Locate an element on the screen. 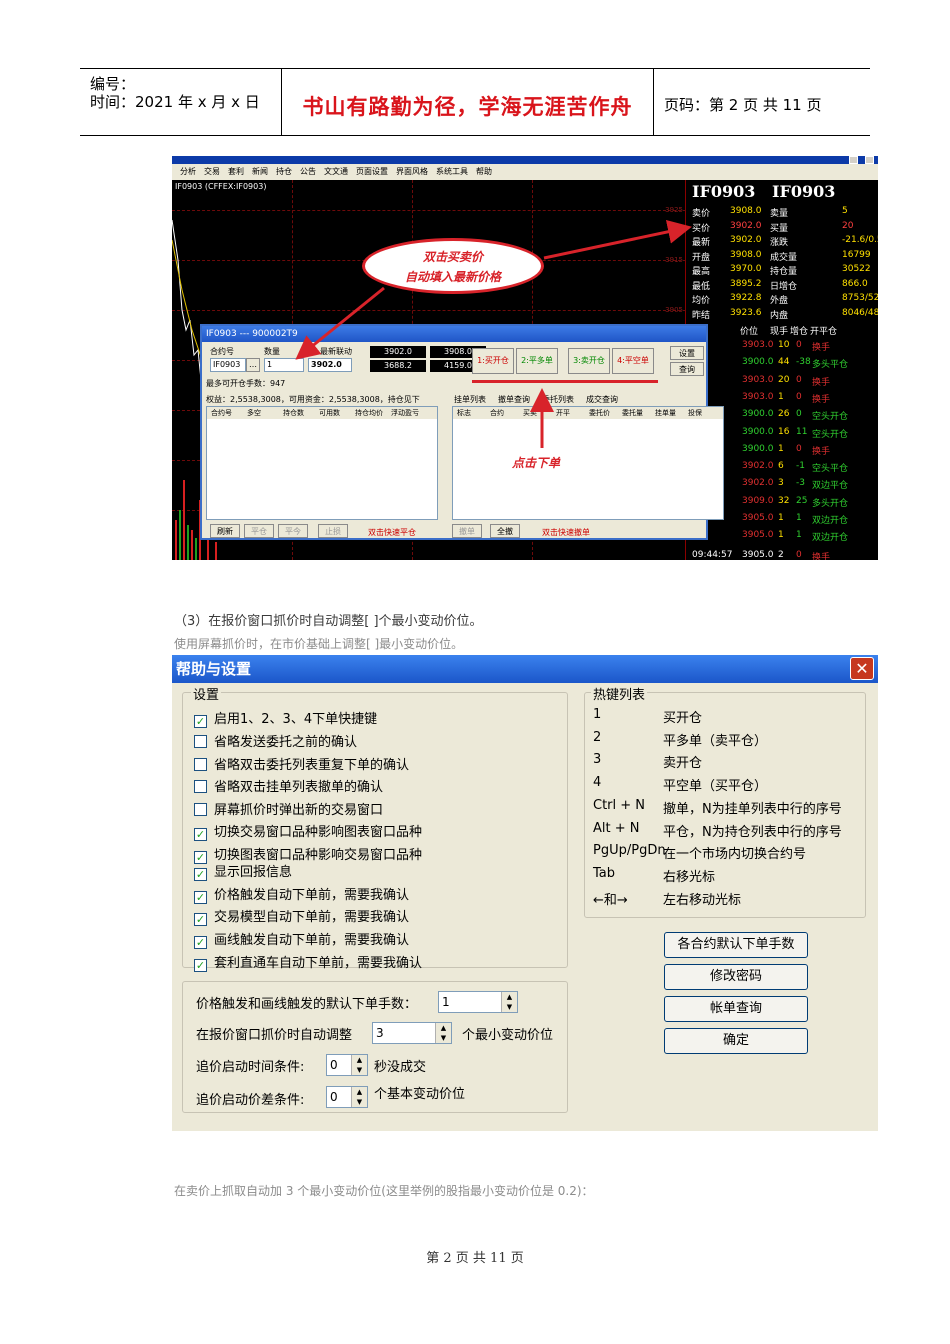 The height and width of the screenshot is (1344, 950). setting-label: 屏幕抓价时弹出新的交易窗口 is located at coordinates (299, 810).